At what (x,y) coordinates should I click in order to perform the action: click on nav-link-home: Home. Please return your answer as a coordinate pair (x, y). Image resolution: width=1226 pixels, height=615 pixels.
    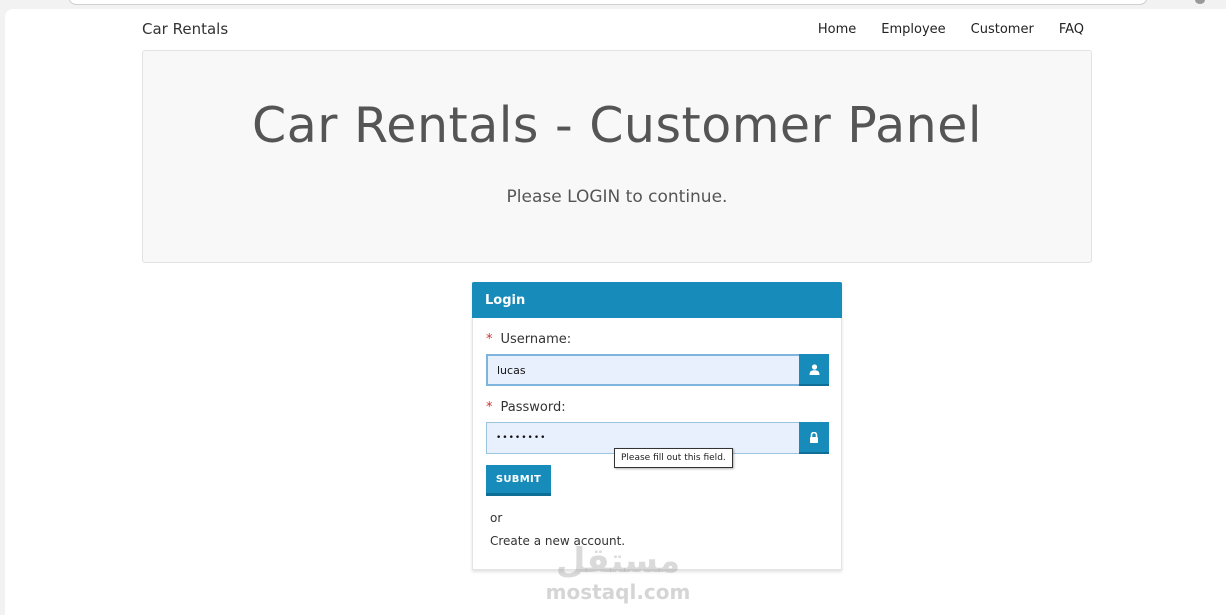
    Looking at the image, I should click on (837, 29).